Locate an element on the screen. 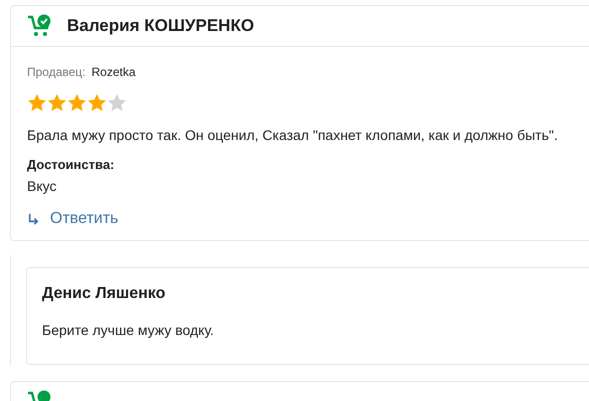 This screenshot has width=589, height=401. reply-author: Денис Ляшенко is located at coordinates (104, 294).